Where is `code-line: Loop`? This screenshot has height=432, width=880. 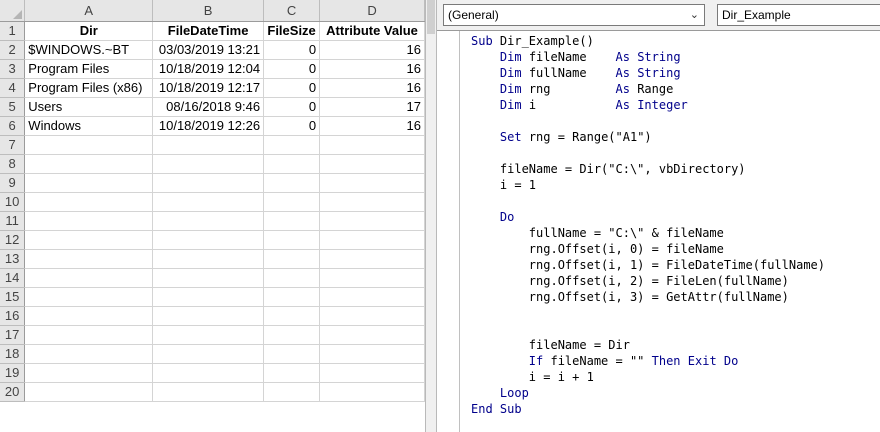 code-line: Loop is located at coordinates (648, 393).